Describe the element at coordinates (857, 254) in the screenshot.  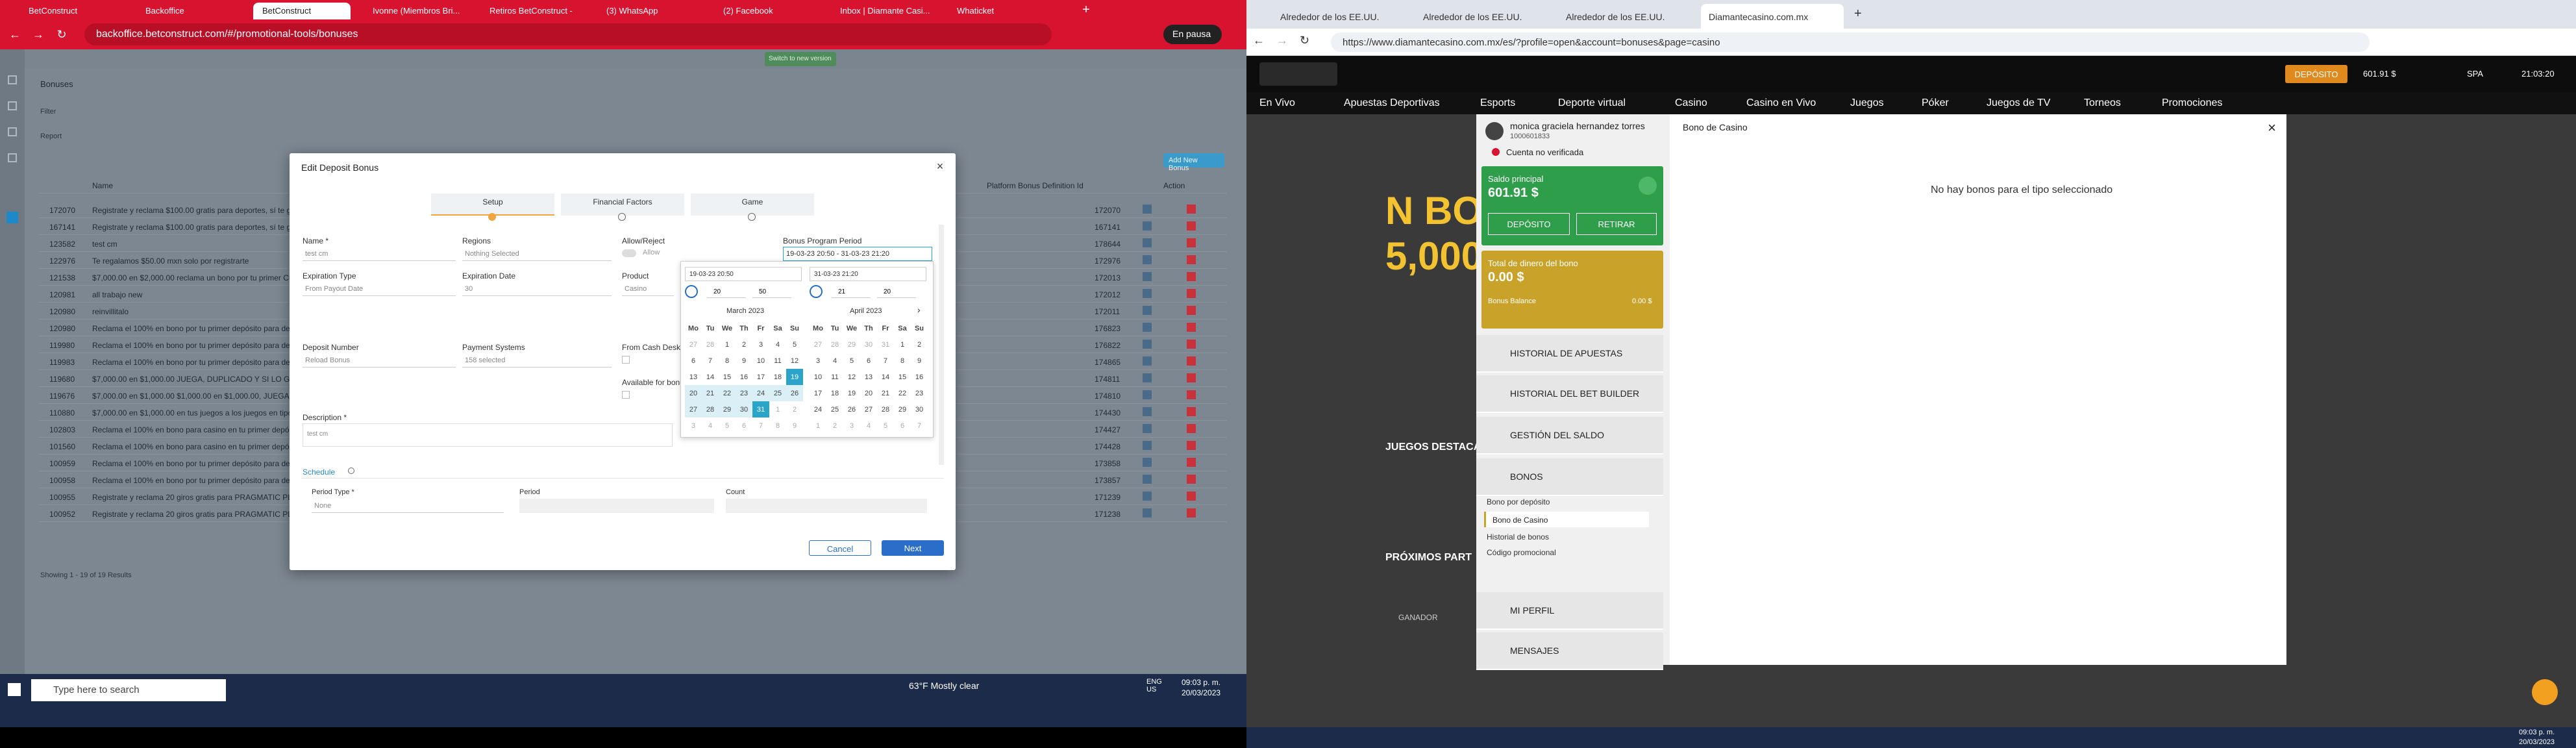
I see `period-input: 19-03-23 20:50 - 31-03-23 21:20` at that location.